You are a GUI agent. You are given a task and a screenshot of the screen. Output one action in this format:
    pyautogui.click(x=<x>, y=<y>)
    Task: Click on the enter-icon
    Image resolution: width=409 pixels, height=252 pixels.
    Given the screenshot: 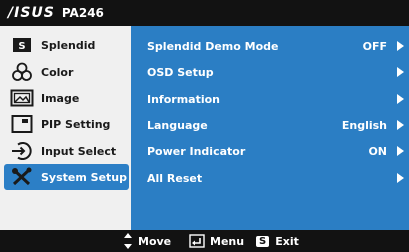 What is the action you would take?
    pyautogui.click(x=197, y=241)
    